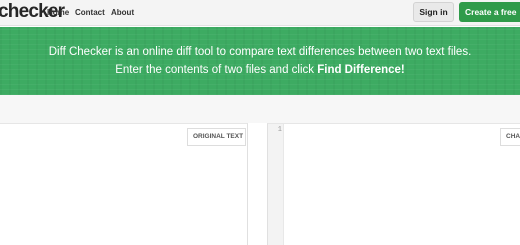 This screenshot has height=245, width=520. I want to click on sign-in-button: Sign in, so click(433, 12).